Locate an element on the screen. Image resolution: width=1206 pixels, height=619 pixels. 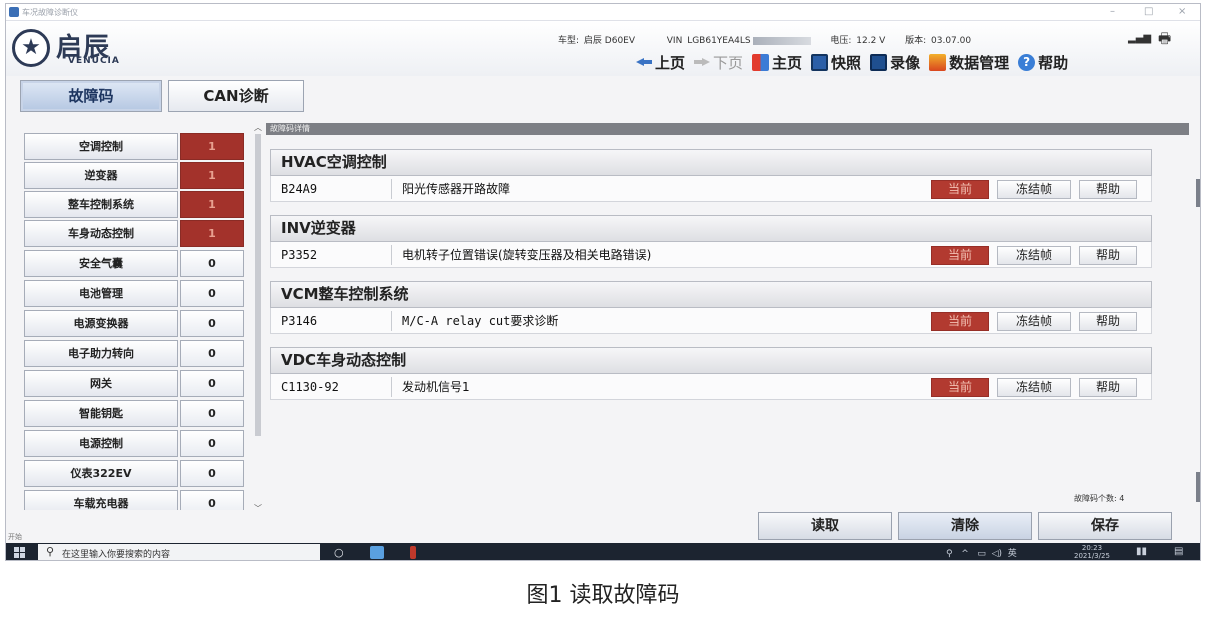
record-label: 录像 is located at coordinates (905, 62).